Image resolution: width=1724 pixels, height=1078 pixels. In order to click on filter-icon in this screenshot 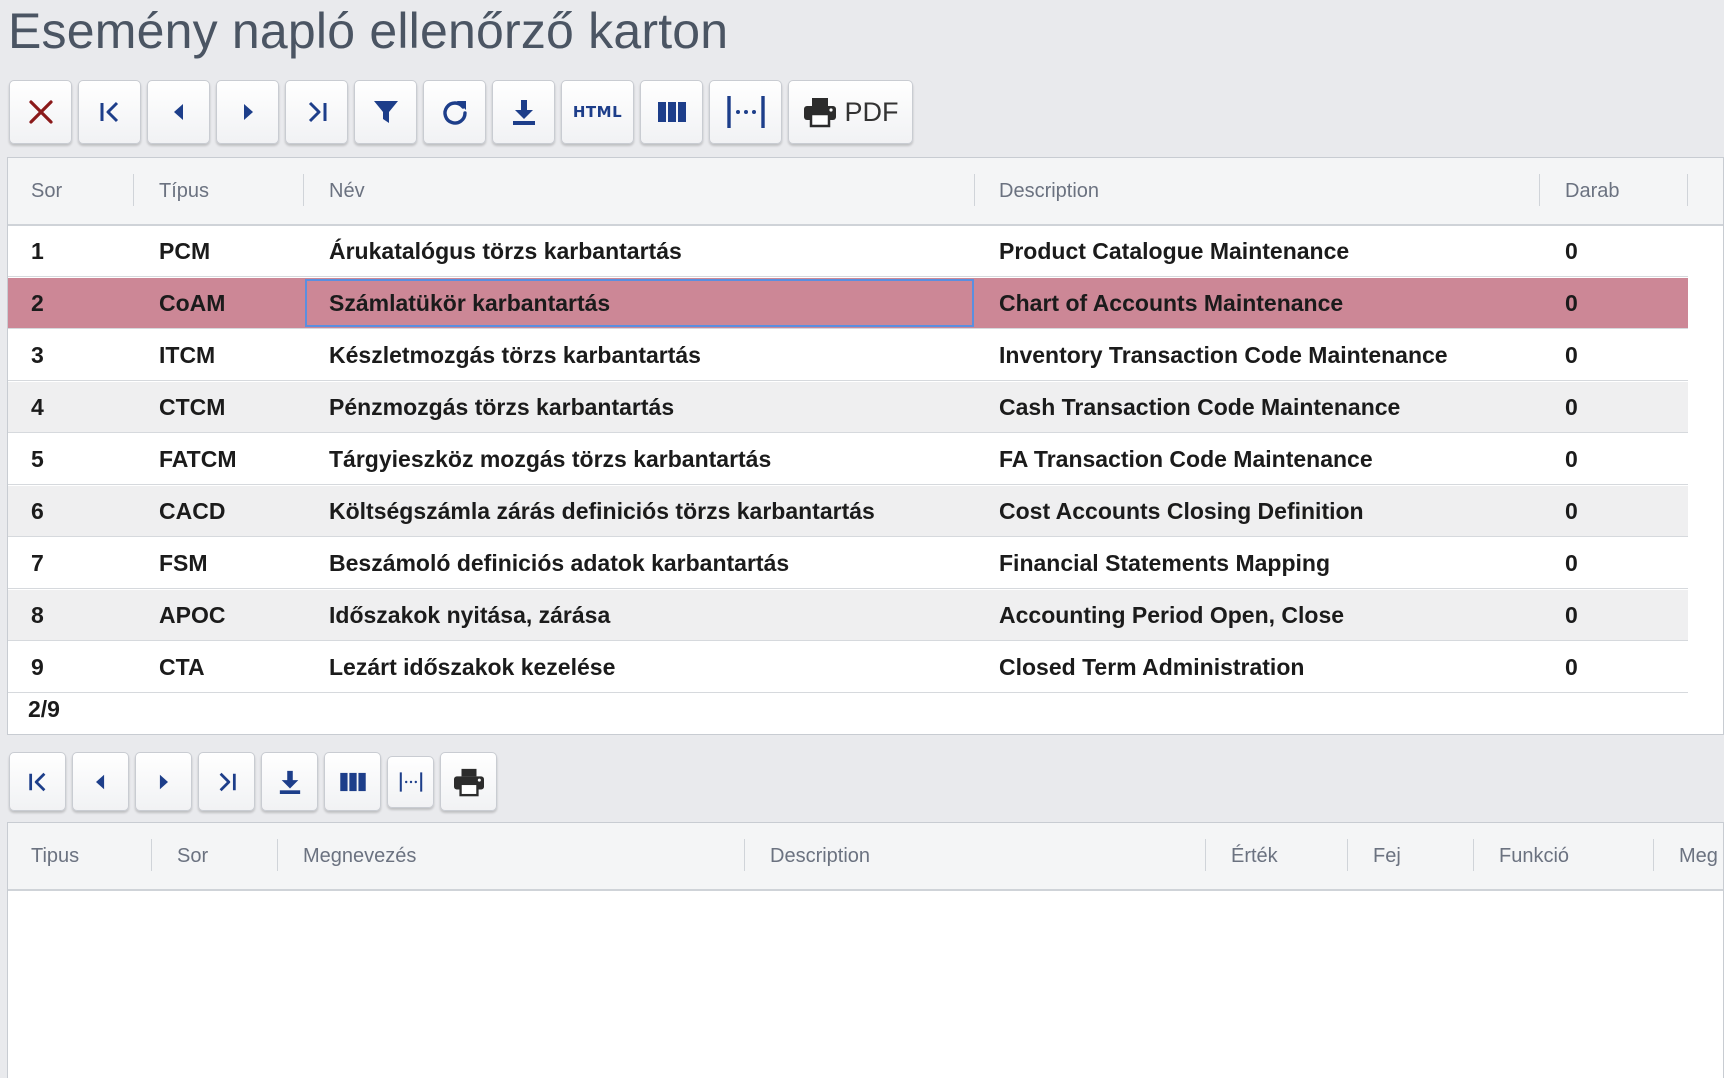, I will do `click(385, 112)`.